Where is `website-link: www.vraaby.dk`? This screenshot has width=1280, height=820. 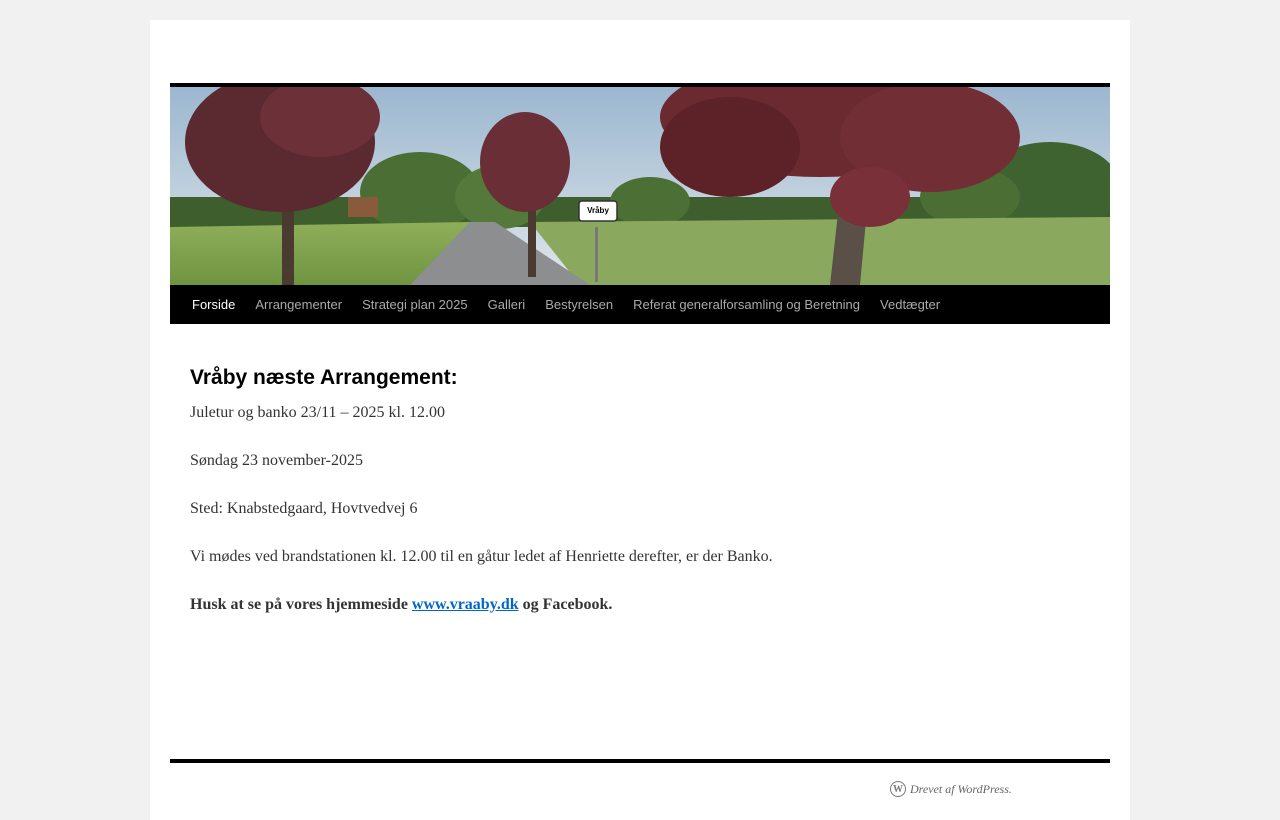 website-link: www.vraaby.dk is located at coordinates (465, 604).